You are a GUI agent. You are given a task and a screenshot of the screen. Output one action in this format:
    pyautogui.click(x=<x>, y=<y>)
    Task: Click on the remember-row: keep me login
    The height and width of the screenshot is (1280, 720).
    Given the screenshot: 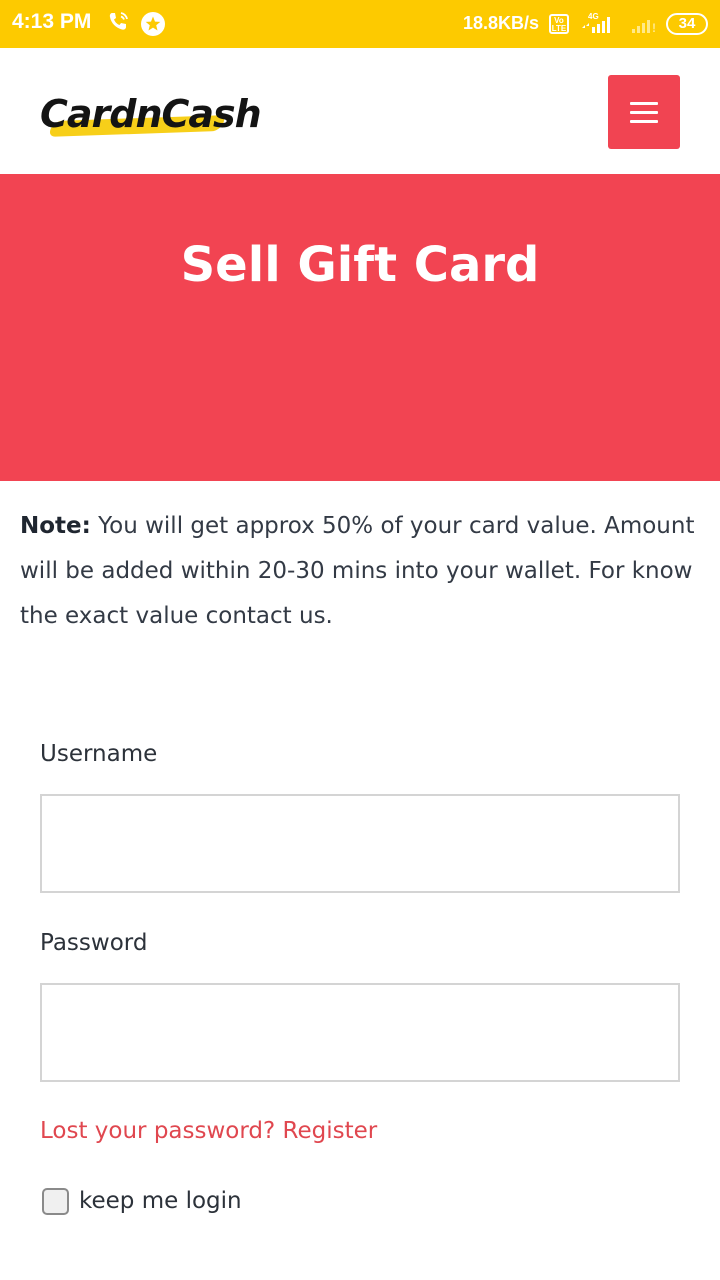 What is the action you would take?
    pyautogui.click(x=142, y=1201)
    